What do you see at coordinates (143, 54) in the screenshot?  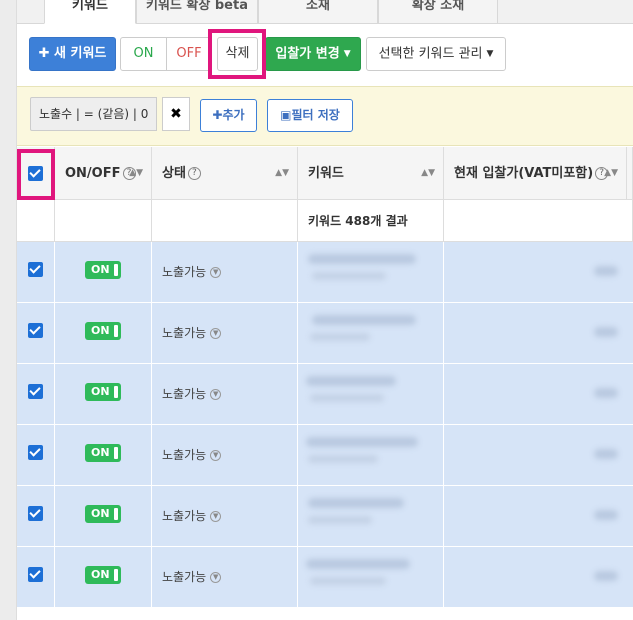 I see `on-button: ON` at bounding box center [143, 54].